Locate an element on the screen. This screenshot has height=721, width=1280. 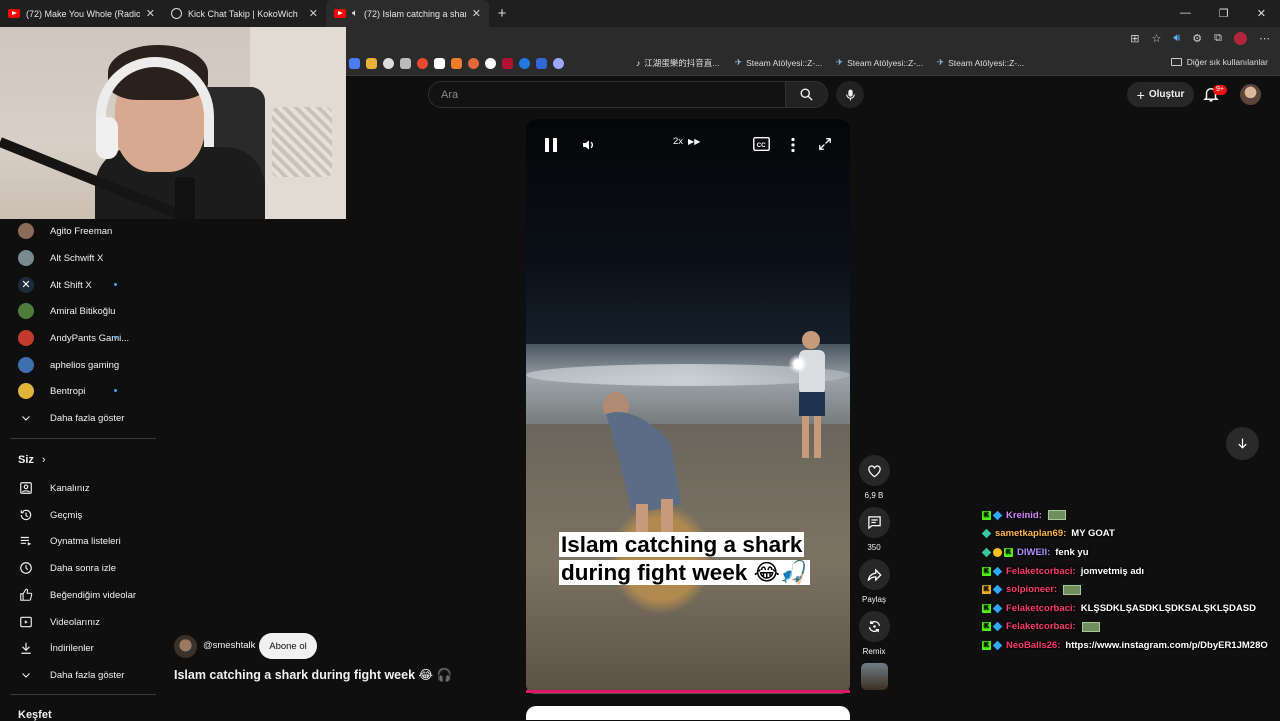
sidebar-you-heading: Siz › is located at coordinates (32, 460).